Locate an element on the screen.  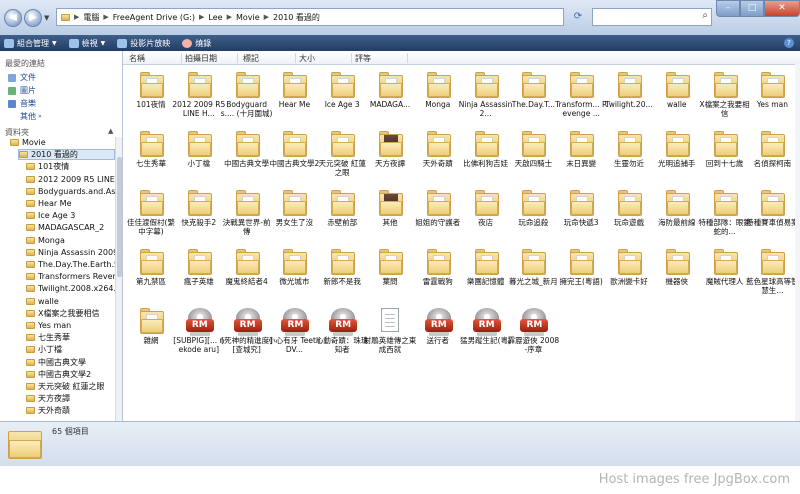
tree-item: 天方夜譚 is located at coordinates (70, 398).